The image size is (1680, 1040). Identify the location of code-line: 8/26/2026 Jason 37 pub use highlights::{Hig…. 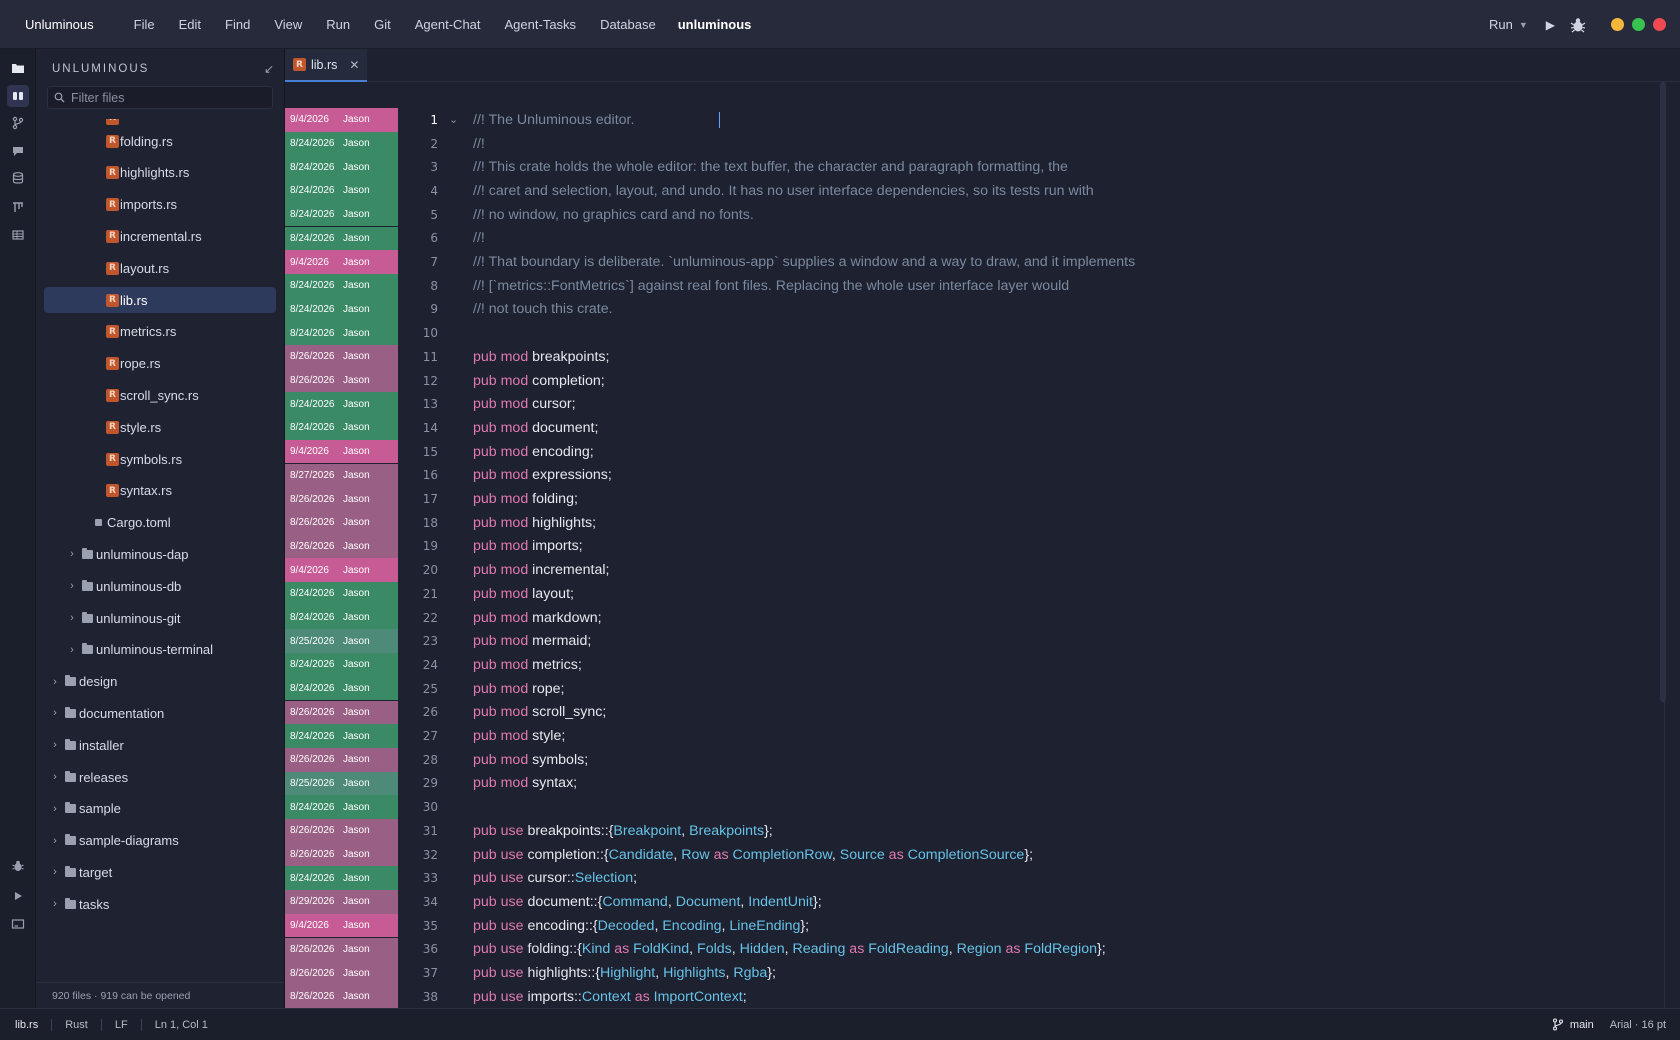
(975, 973).